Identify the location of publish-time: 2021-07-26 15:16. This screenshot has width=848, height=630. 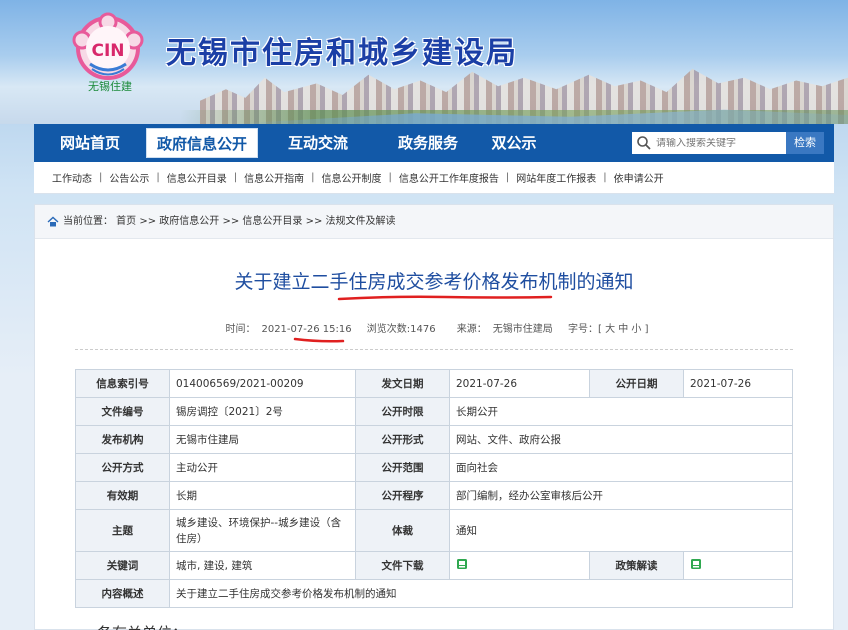
(306, 329).